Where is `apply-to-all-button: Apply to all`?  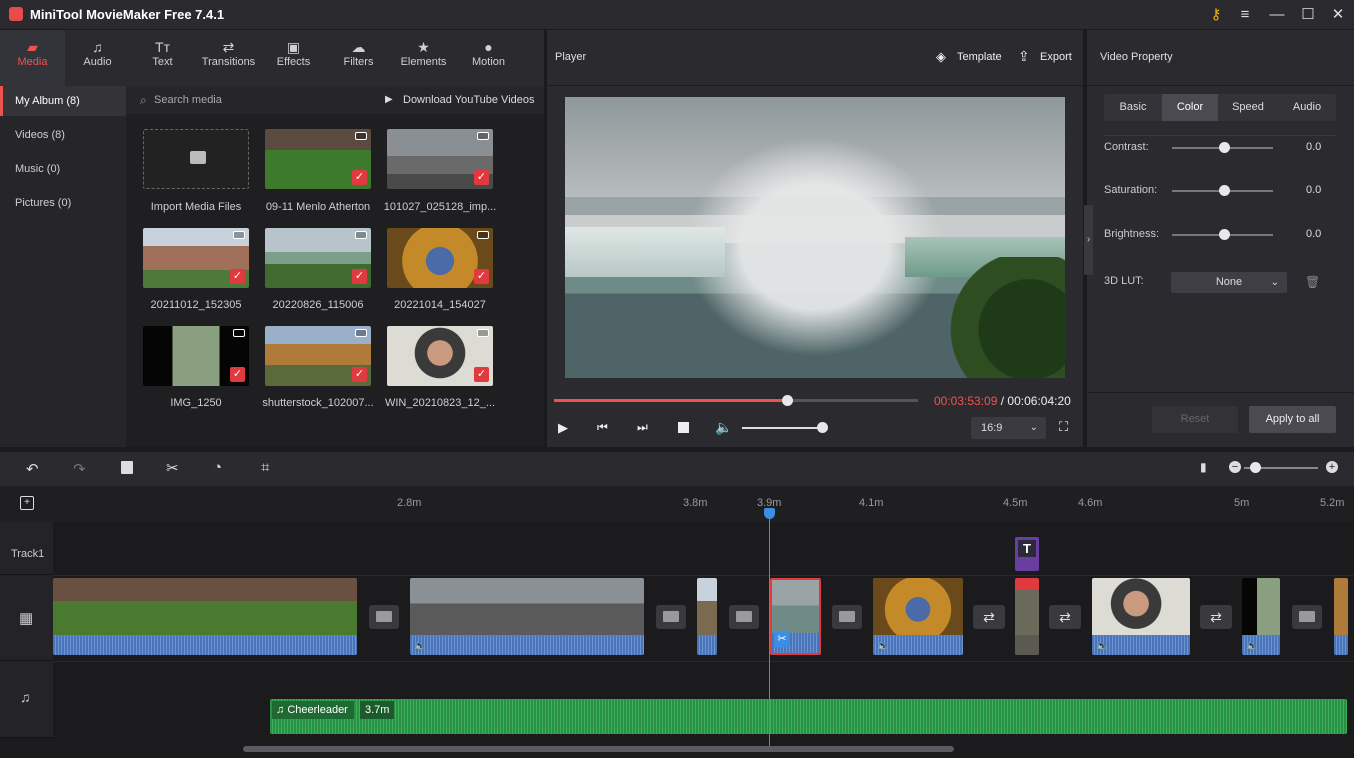 apply-to-all-button: Apply to all is located at coordinates (1292, 419).